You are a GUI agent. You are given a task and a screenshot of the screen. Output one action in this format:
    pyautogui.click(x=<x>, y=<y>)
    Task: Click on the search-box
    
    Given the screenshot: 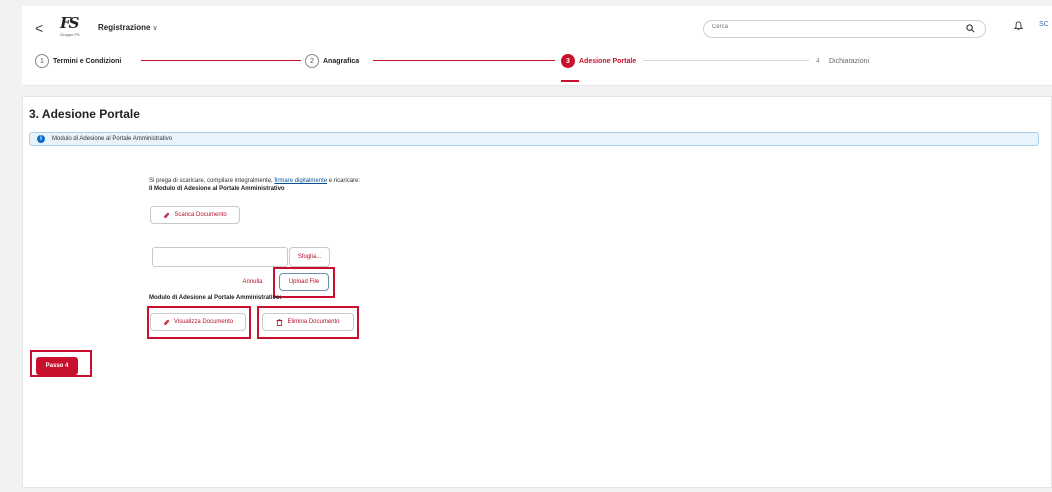 What is the action you would take?
    pyautogui.click(x=844, y=29)
    